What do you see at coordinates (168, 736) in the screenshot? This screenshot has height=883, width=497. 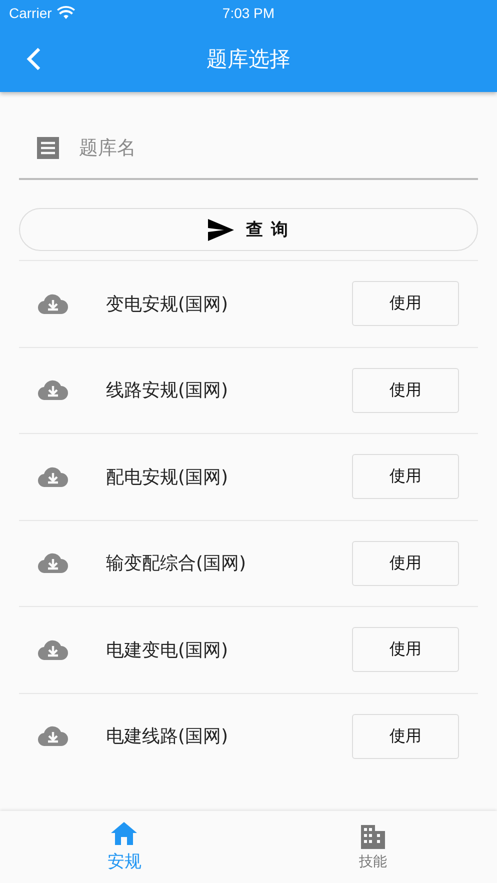 I see `bank-name: 电建线路(国网)` at bounding box center [168, 736].